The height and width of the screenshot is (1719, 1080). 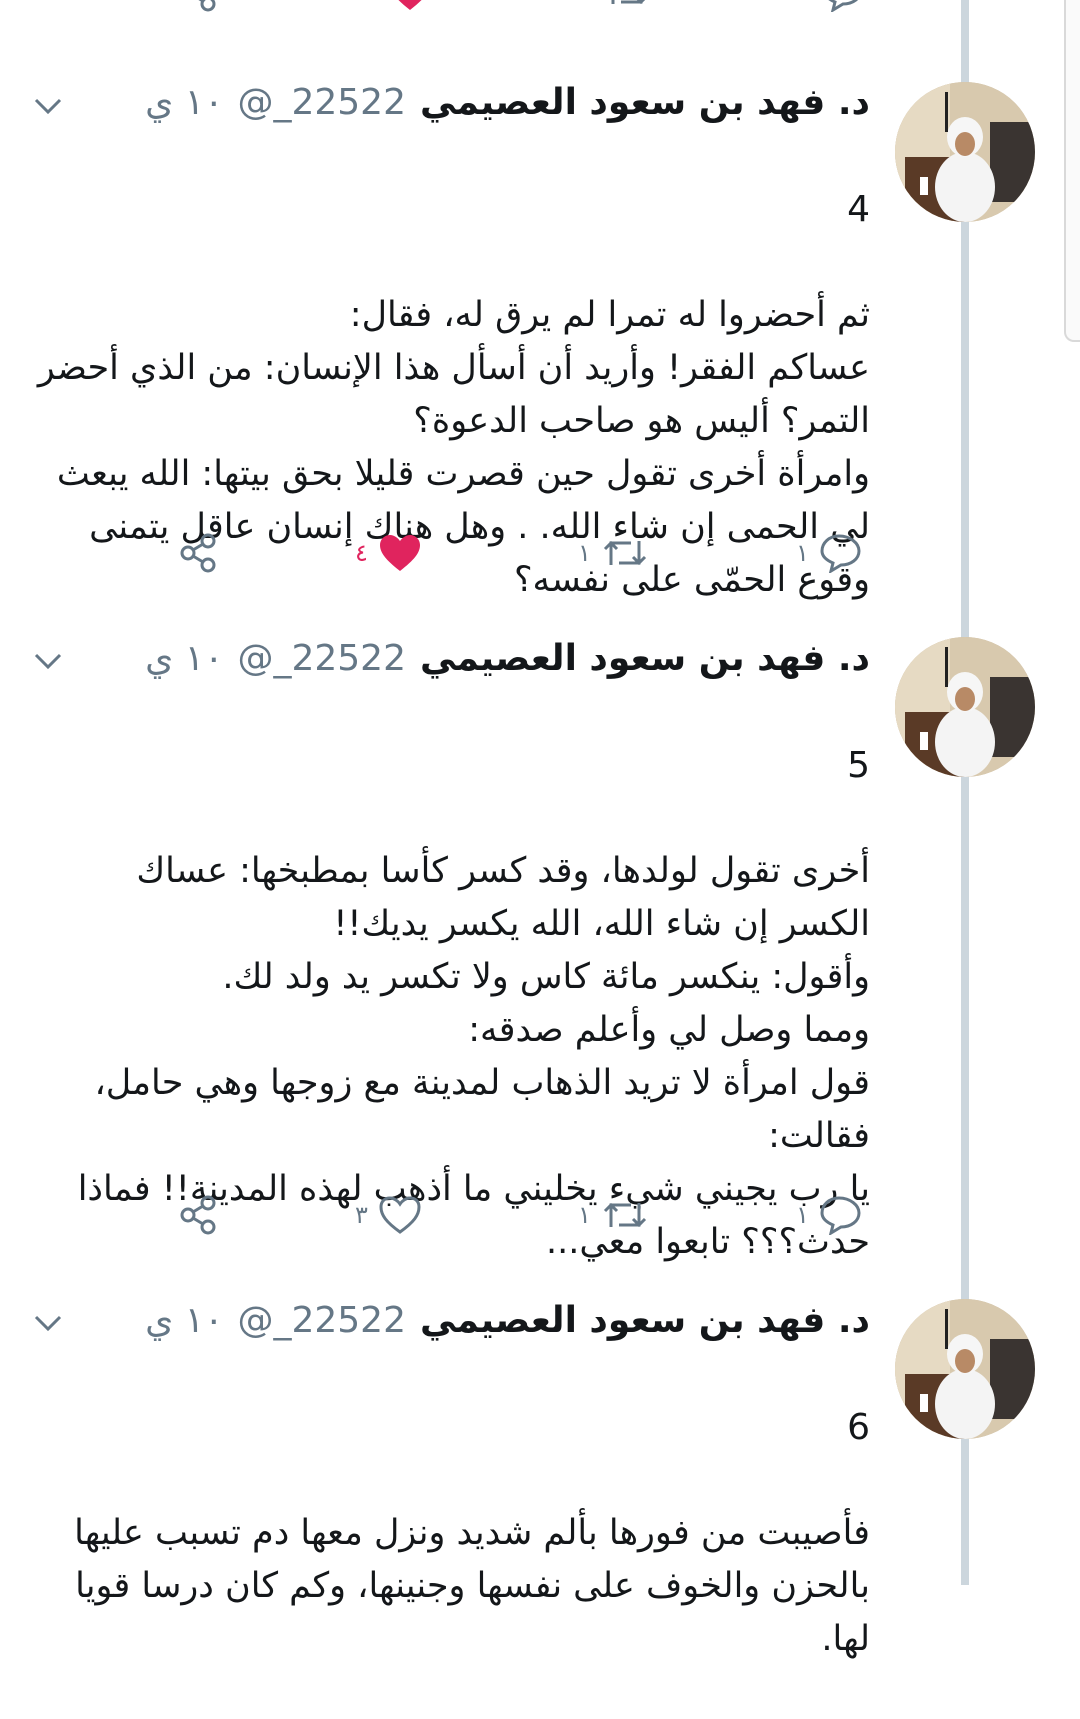 What do you see at coordinates (371, 3) in the screenshot?
I see `like-count: ١` at bounding box center [371, 3].